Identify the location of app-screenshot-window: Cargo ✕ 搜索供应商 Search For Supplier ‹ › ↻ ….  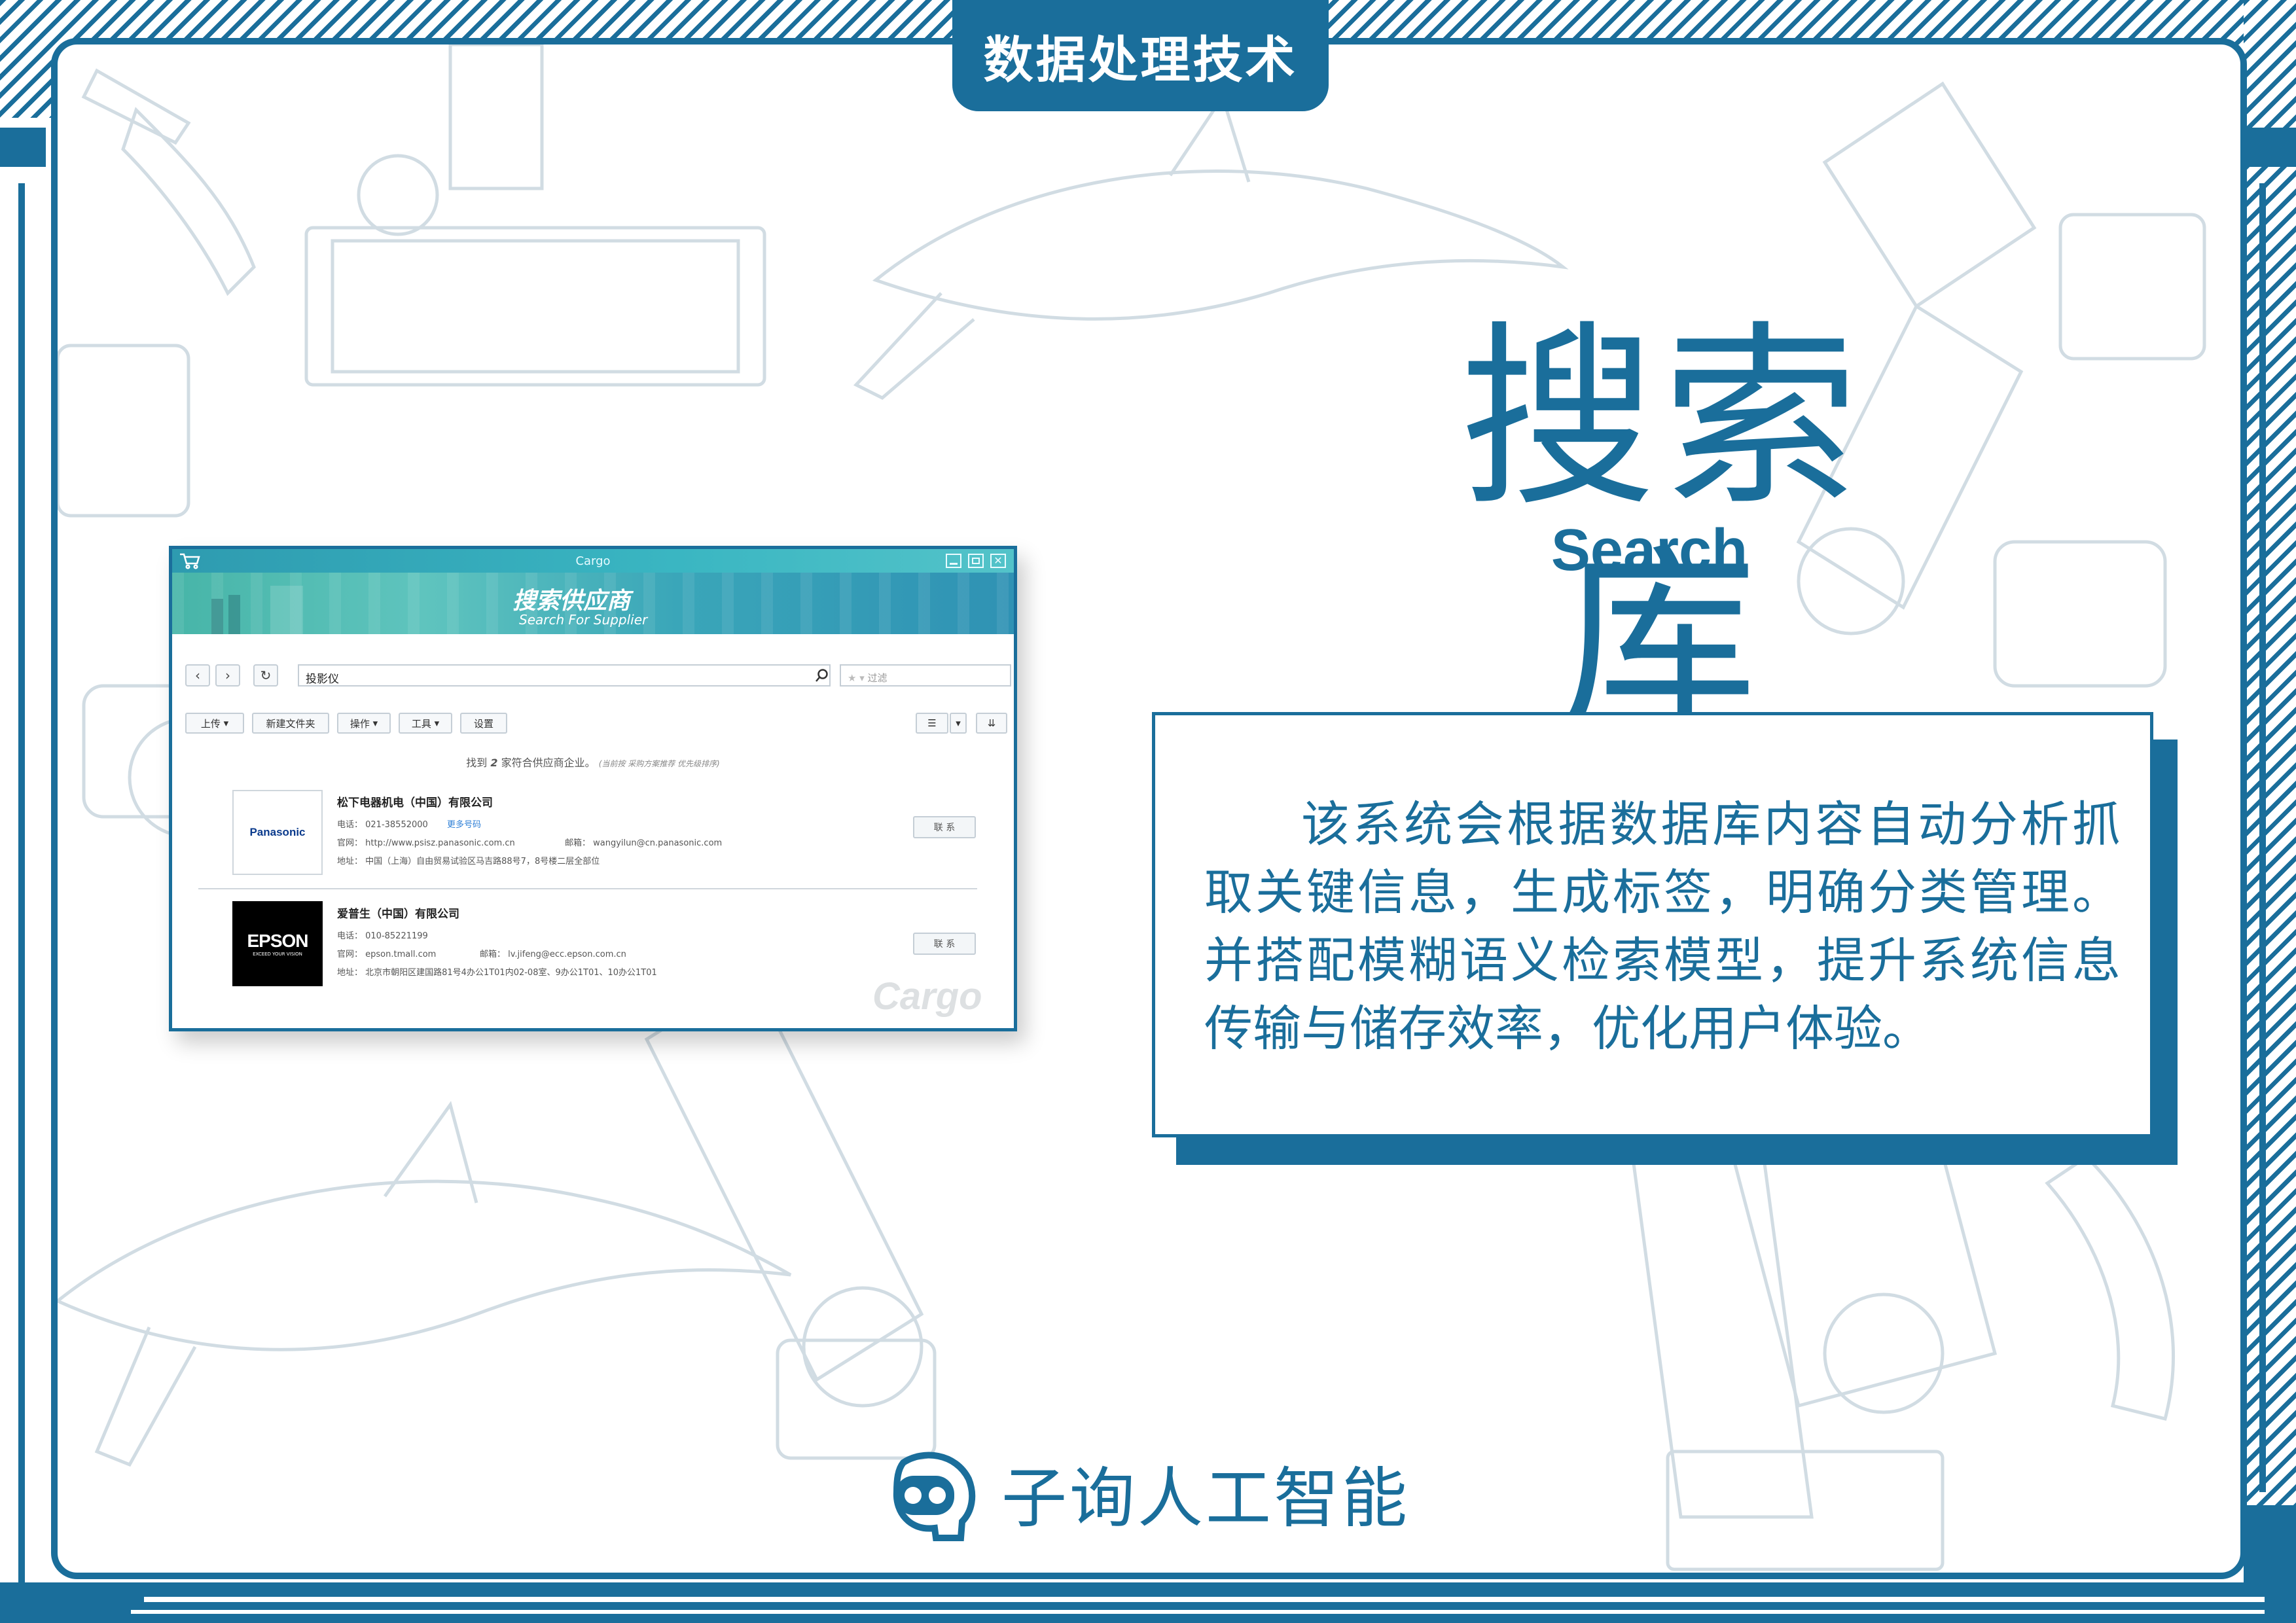
(593, 788).